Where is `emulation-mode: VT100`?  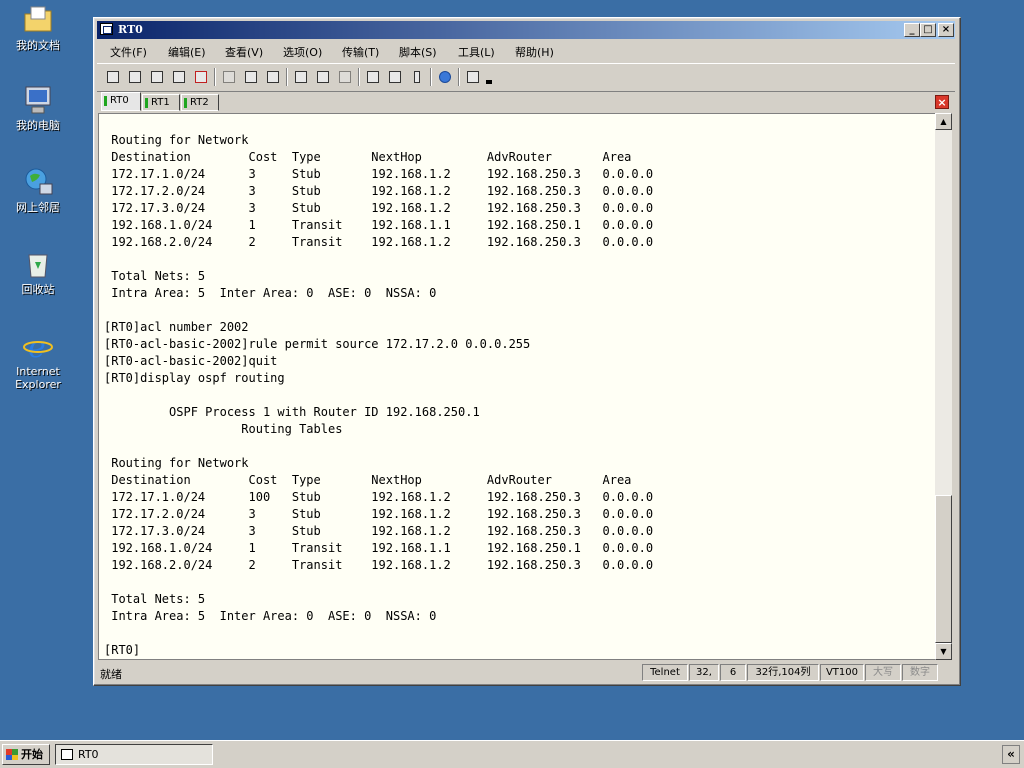
emulation-mode: VT100 is located at coordinates (842, 672).